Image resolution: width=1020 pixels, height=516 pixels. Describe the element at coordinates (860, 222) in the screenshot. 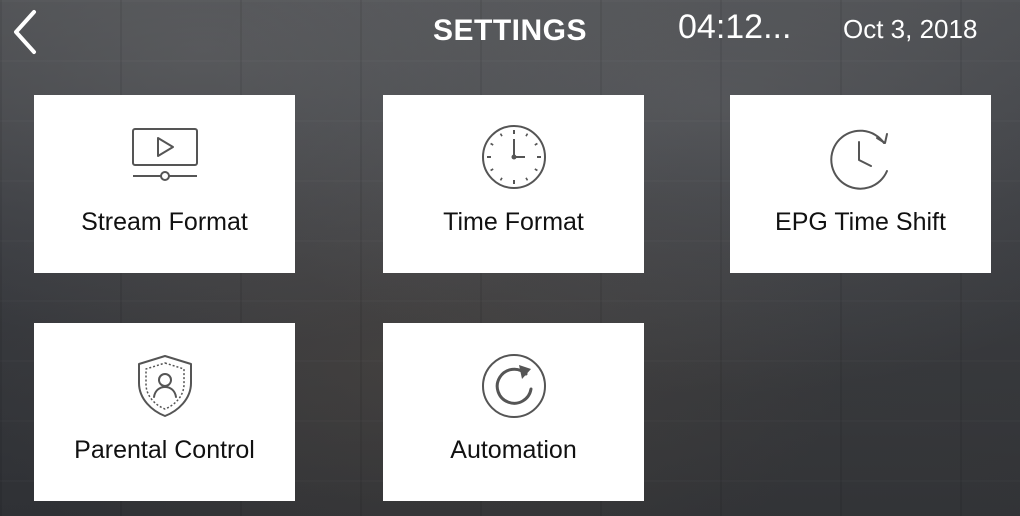

I see `epg-time-shift-label: EPG Time Shift` at that location.